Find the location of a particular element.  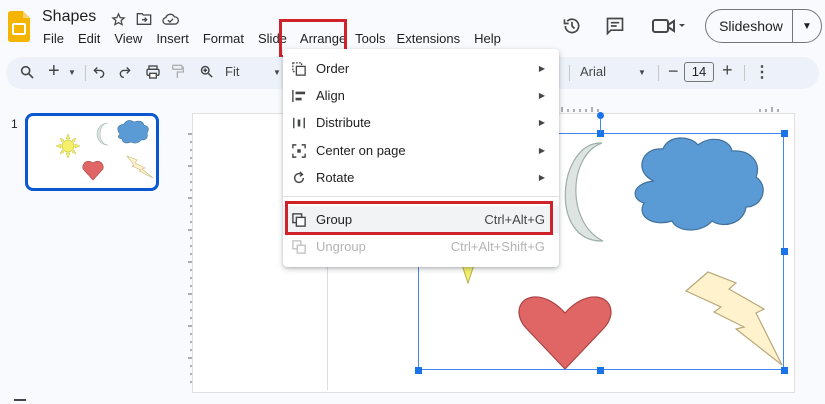

align-icon is located at coordinates (299, 96).